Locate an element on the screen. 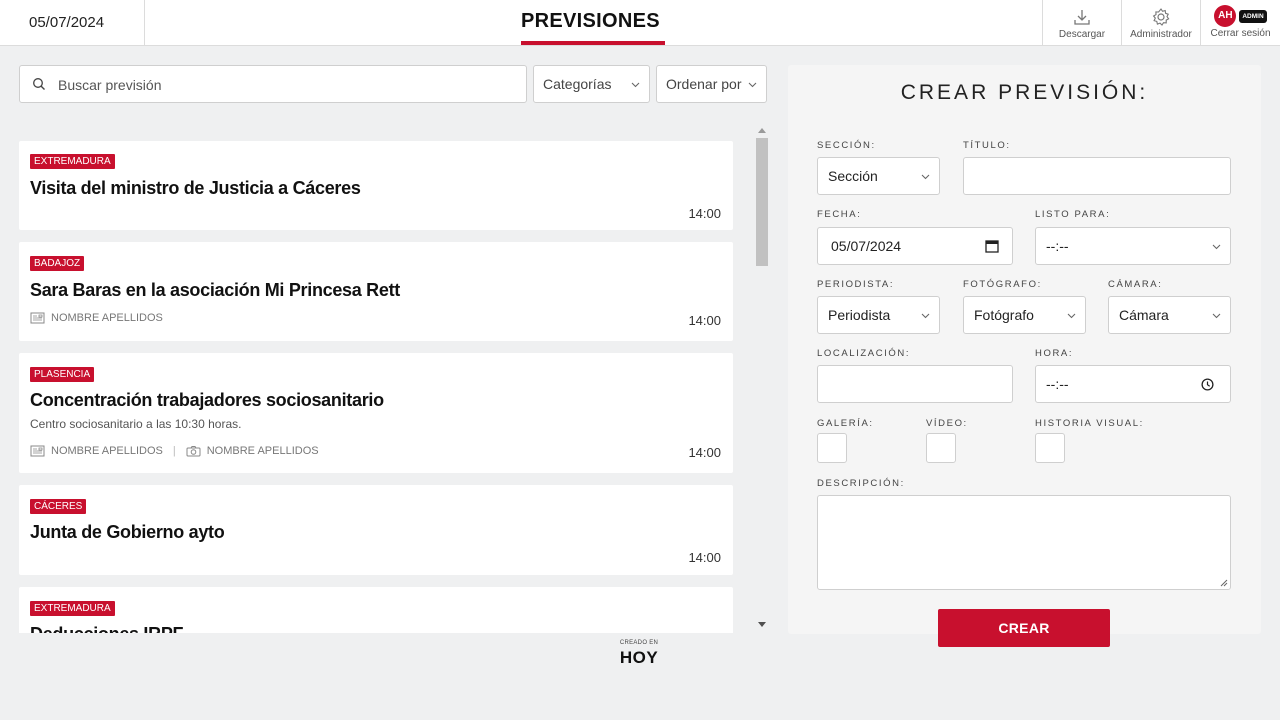 The height and width of the screenshot is (720, 1280). fotografo-label: FOTÓGRAFO: is located at coordinates (1002, 284).